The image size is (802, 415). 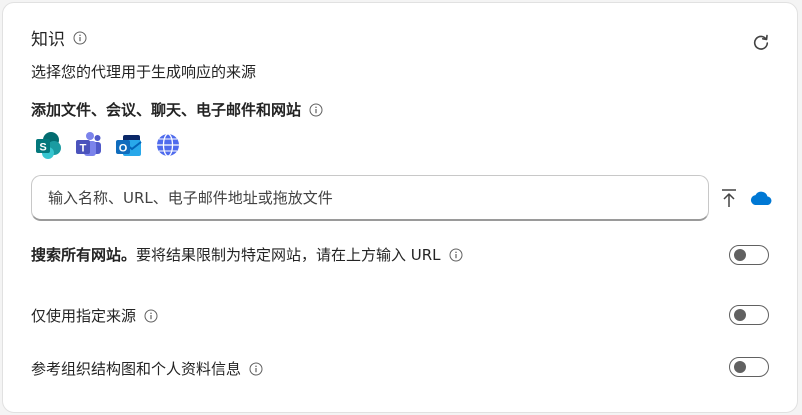 I want to click on source-search-placeholder: 输入名称、URL、电子邮件地址或拖放文件, so click(x=190, y=198).